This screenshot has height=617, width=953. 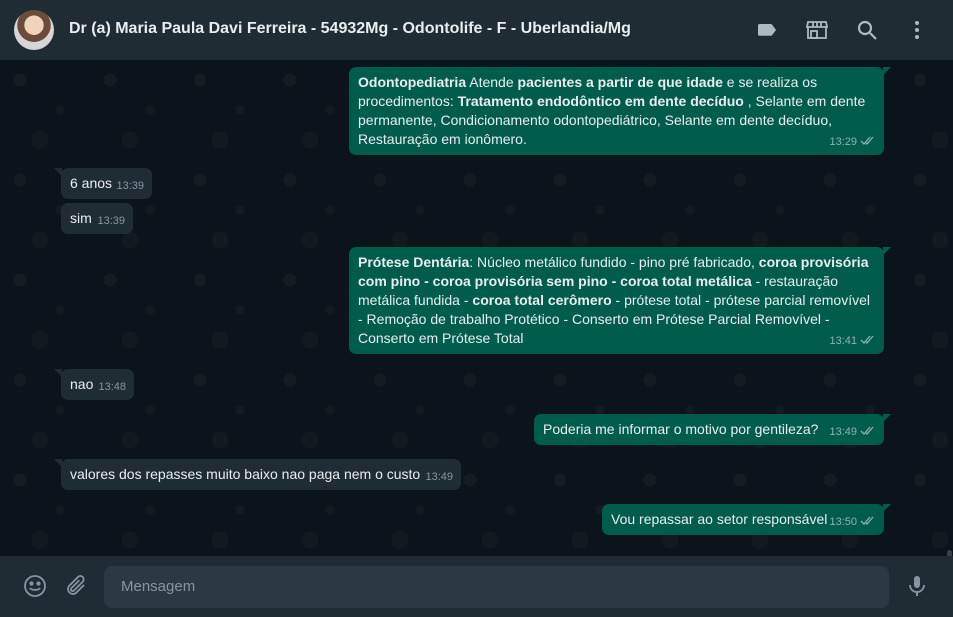 What do you see at coordinates (81, 218) in the screenshot?
I see `message-text: sim` at bounding box center [81, 218].